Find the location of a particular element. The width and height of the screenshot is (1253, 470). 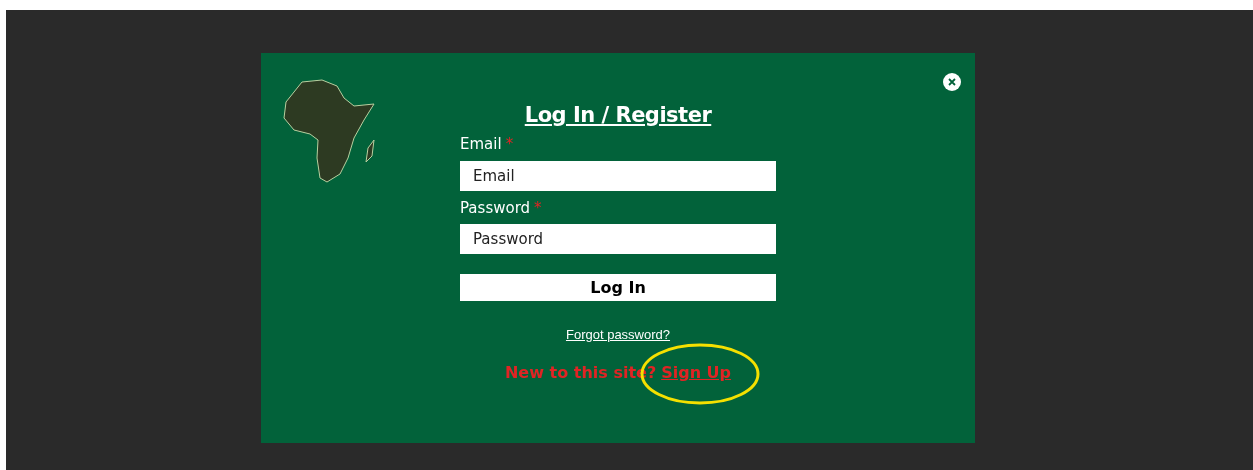

input-field: Password is located at coordinates (618, 239).